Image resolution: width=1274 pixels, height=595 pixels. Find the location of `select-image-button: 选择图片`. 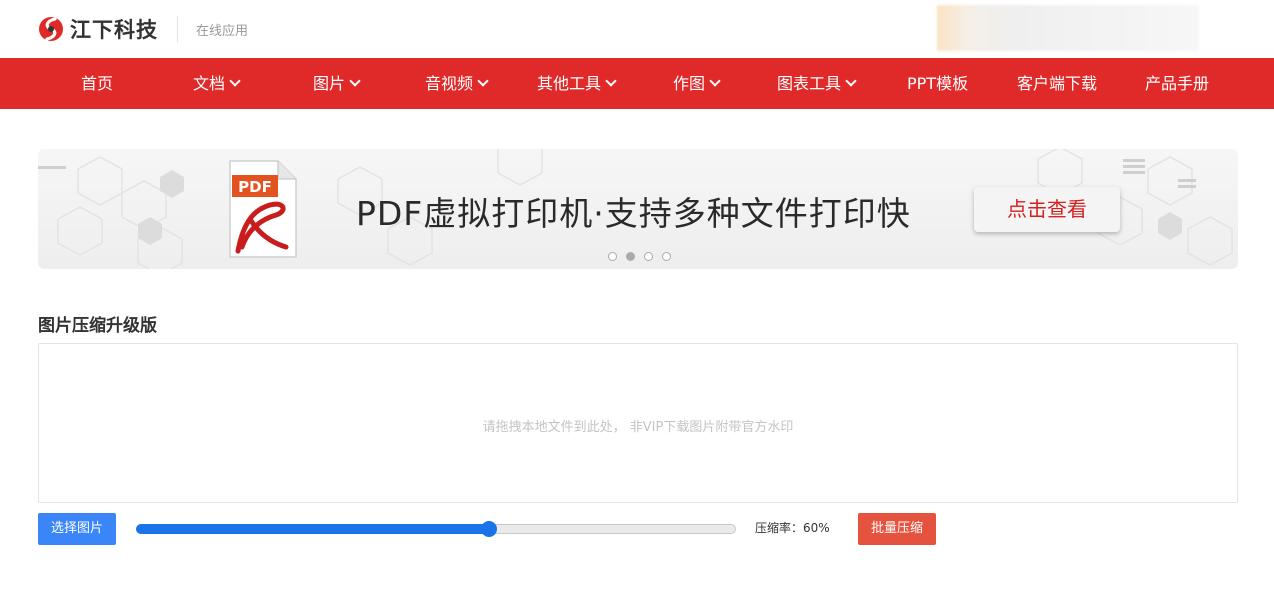

select-image-button: 选择图片 is located at coordinates (77, 529).